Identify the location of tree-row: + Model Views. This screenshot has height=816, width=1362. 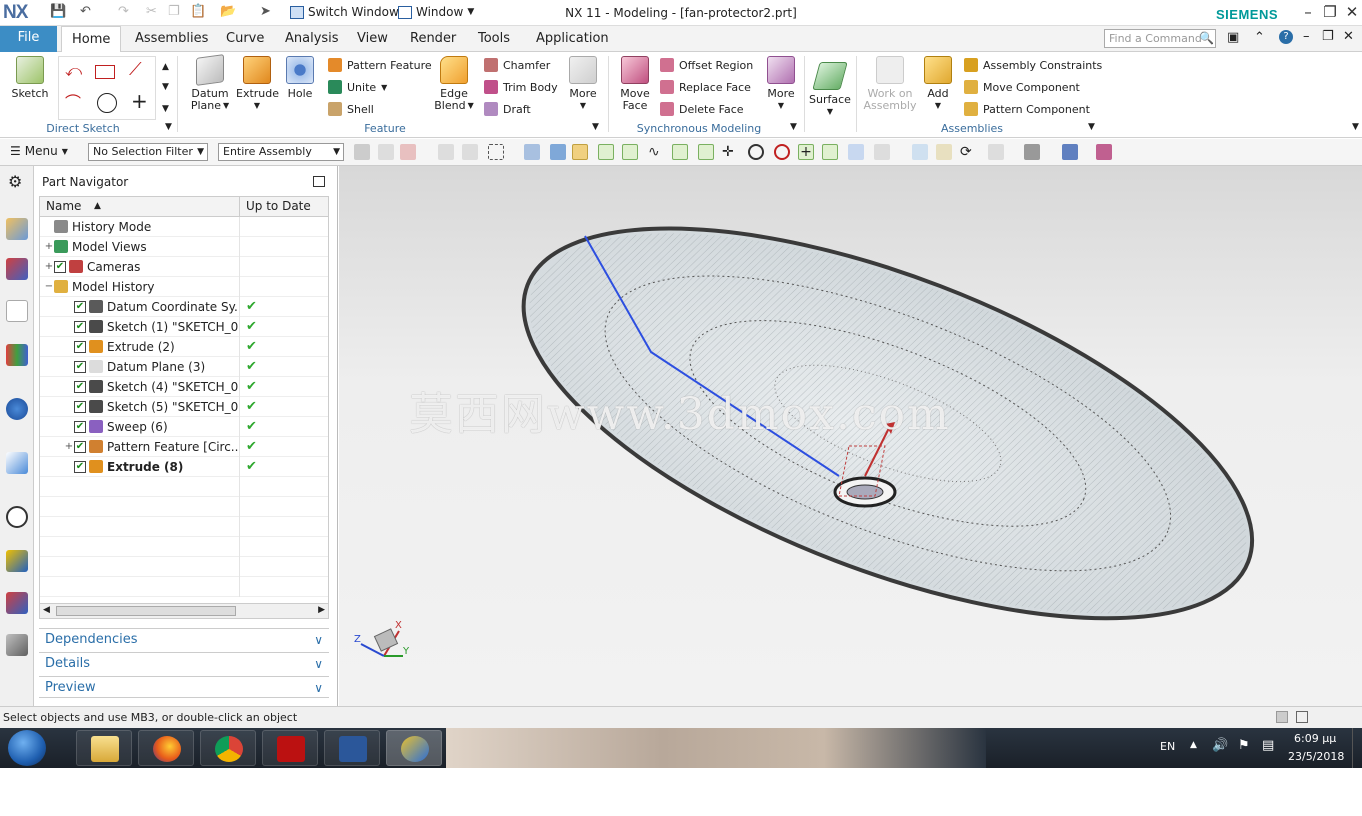
(184, 246).